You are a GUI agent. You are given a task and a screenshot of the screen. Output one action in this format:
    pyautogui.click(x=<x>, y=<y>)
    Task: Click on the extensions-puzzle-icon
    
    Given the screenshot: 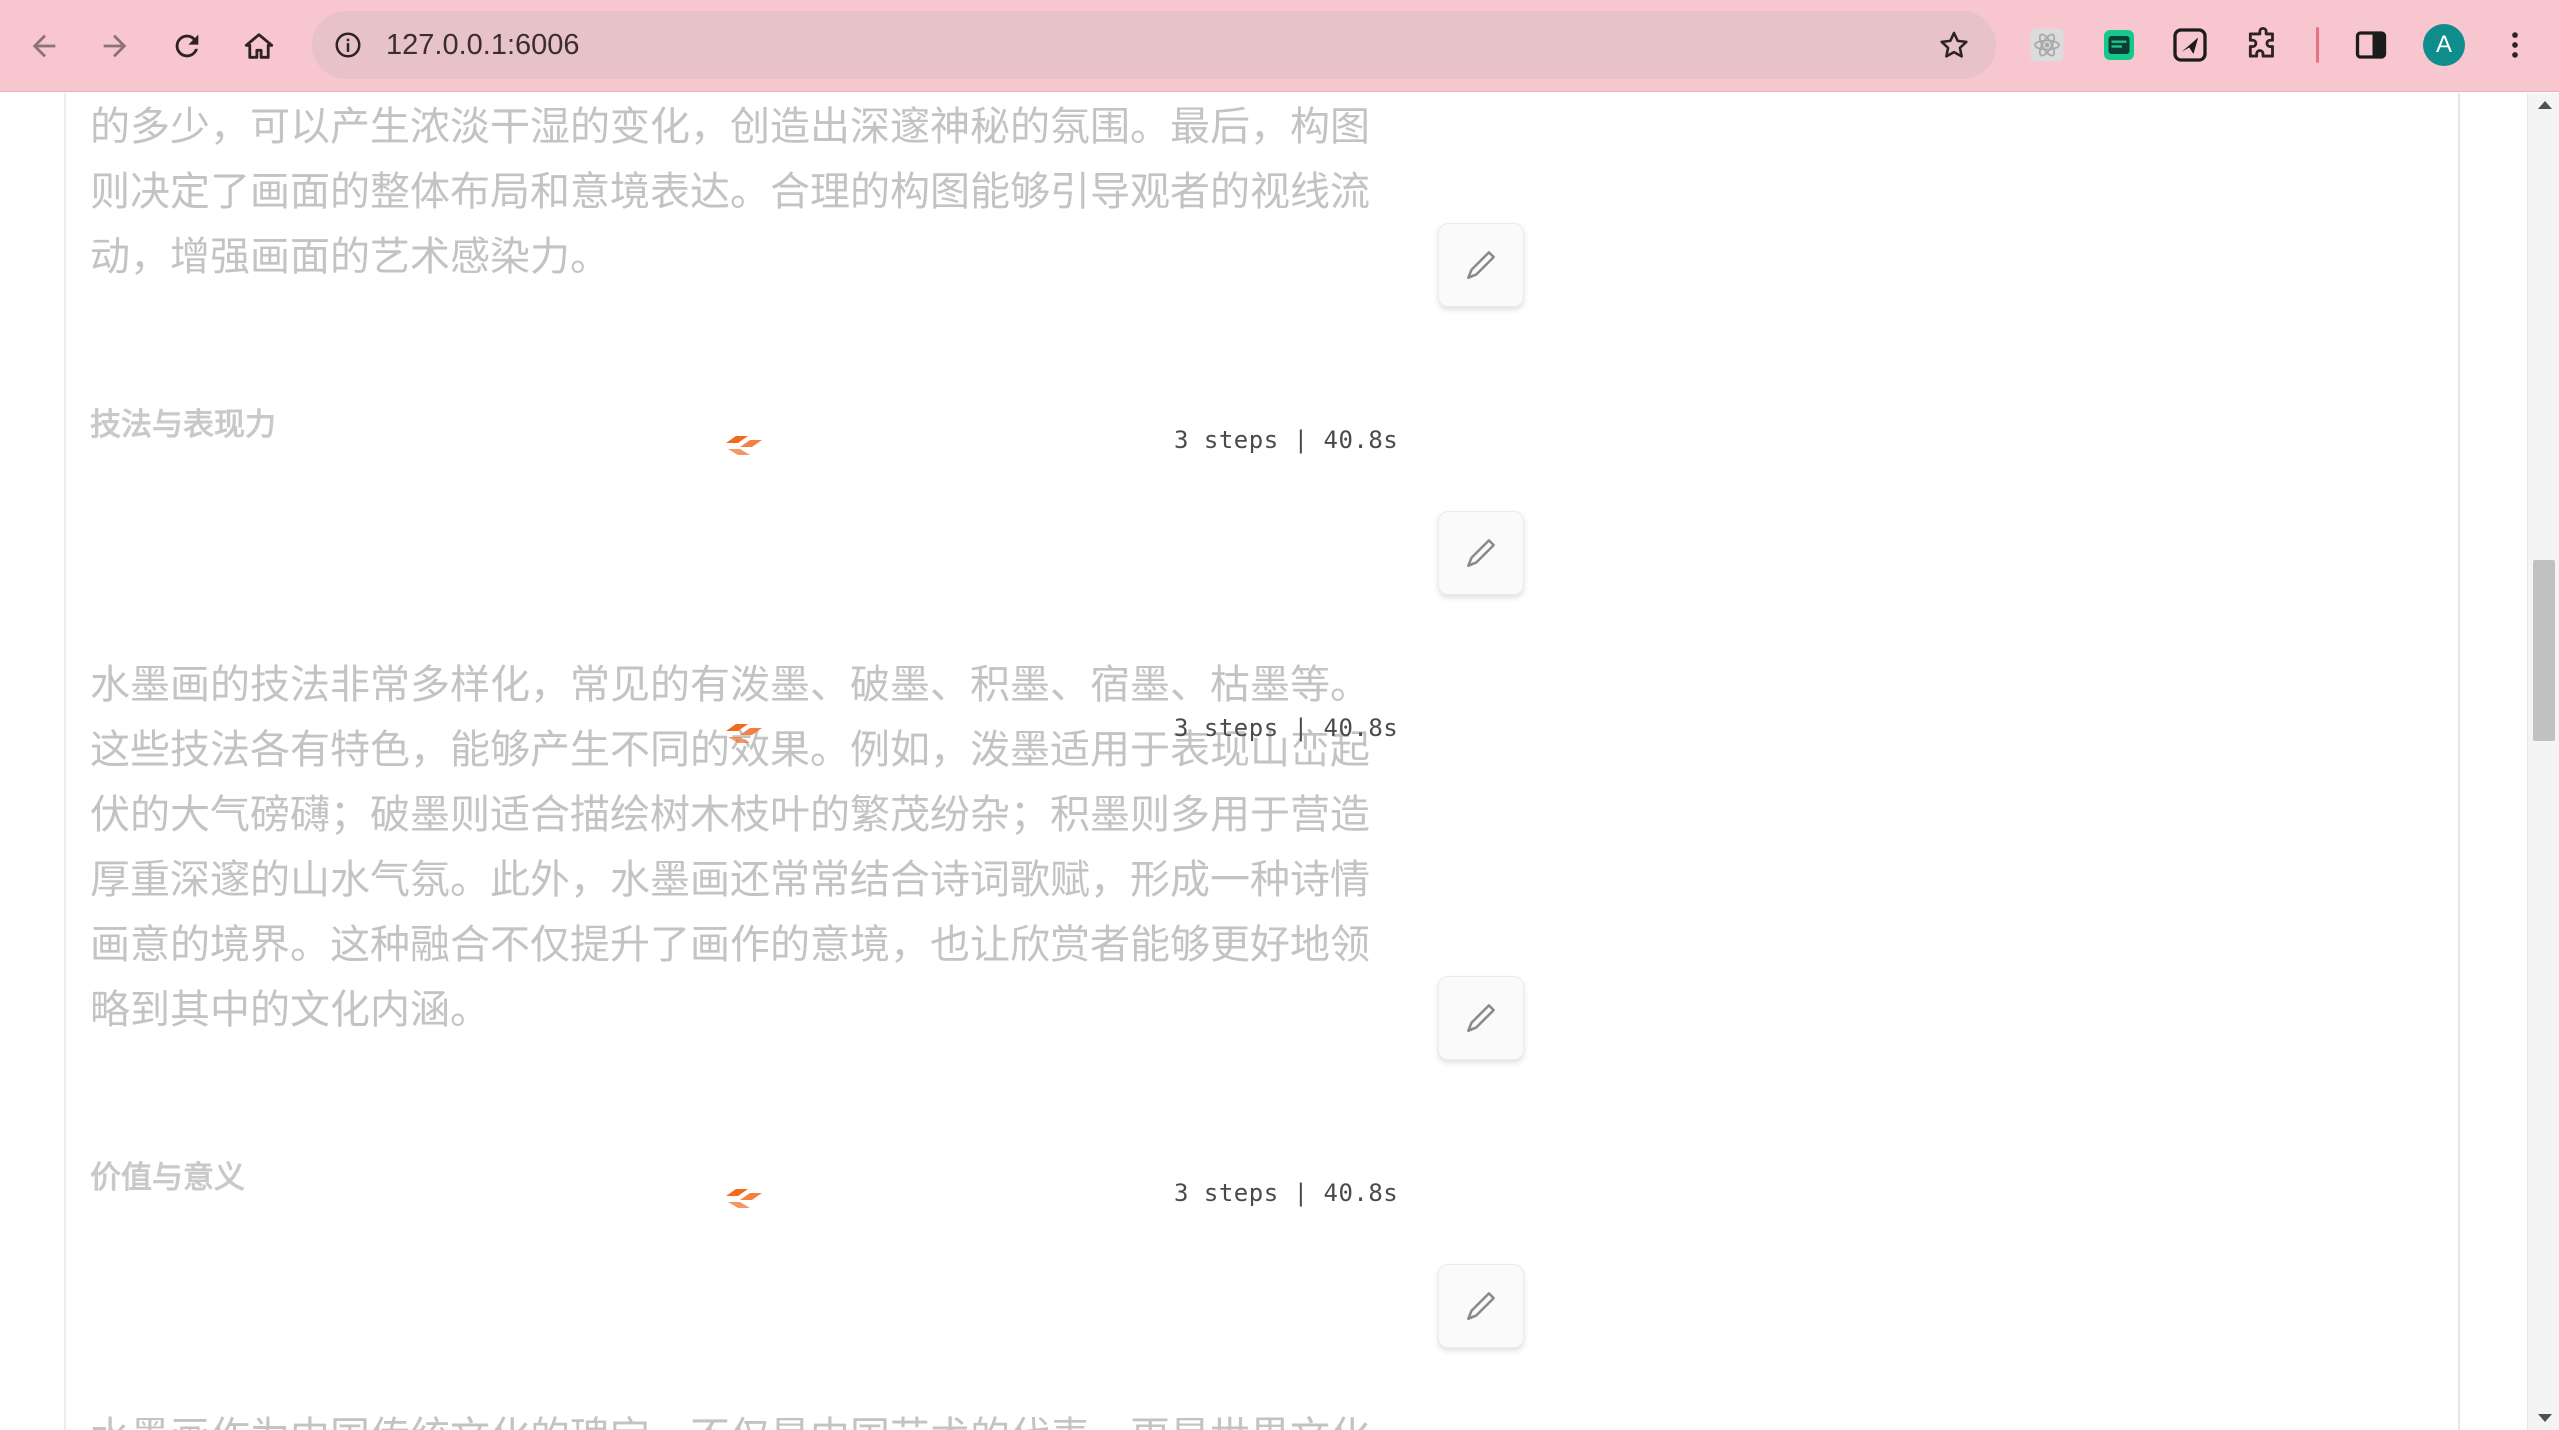 What is the action you would take?
    pyautogui.click(x=2263, y=45)
    